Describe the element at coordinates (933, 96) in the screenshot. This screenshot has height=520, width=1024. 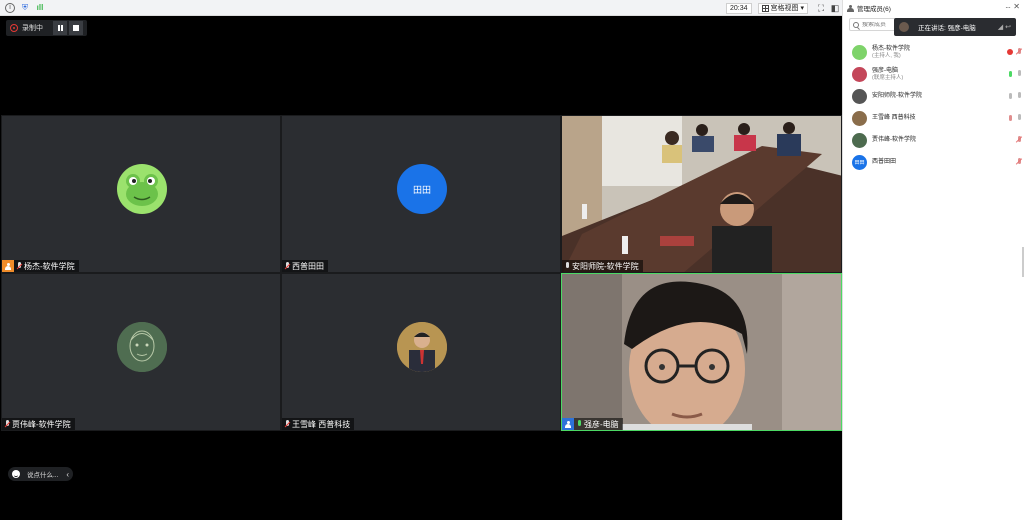
I see `member-row: 安阳师院-软件学院` at that location.